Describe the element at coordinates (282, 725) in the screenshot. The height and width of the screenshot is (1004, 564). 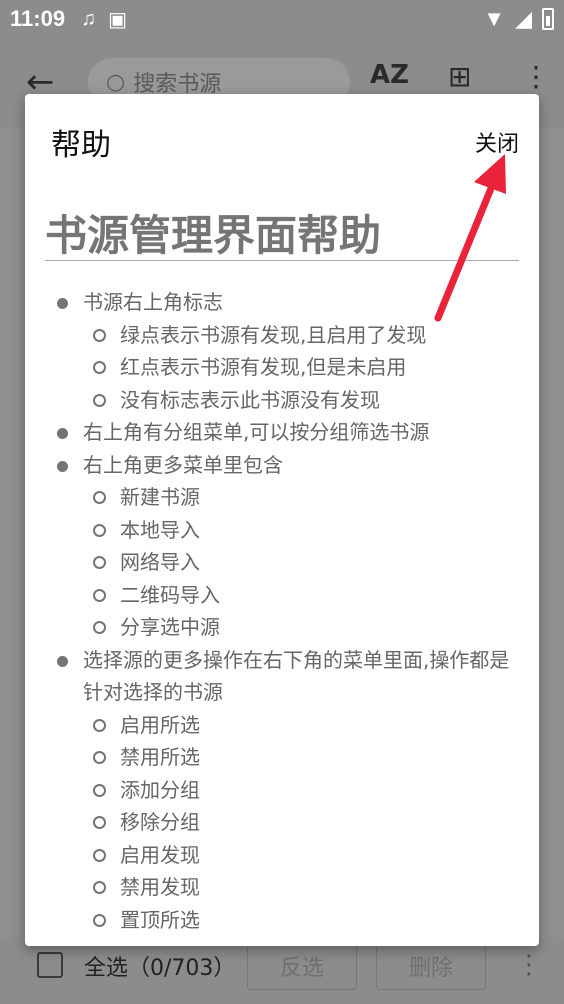
I see `list-subitem: 启用所选` at that location.